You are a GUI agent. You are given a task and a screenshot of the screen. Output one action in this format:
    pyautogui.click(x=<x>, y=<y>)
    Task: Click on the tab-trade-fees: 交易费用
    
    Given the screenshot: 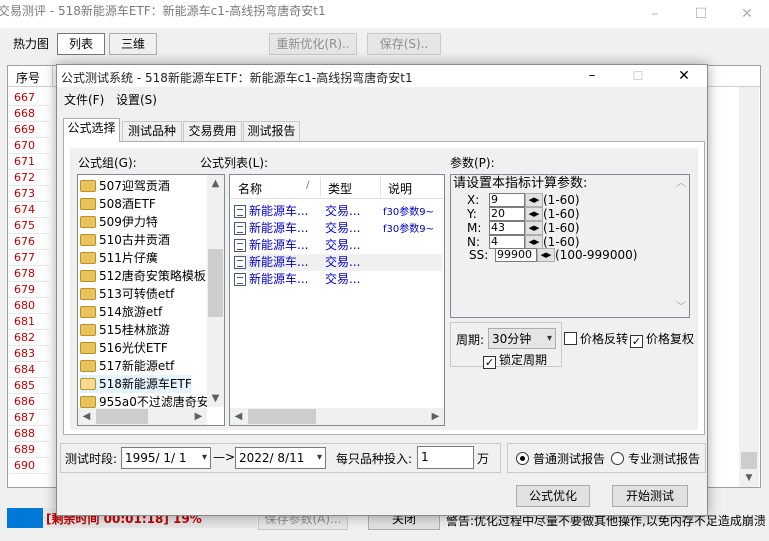 What is the action you would take?
    pyautogui.click(x=212, y=131)
    